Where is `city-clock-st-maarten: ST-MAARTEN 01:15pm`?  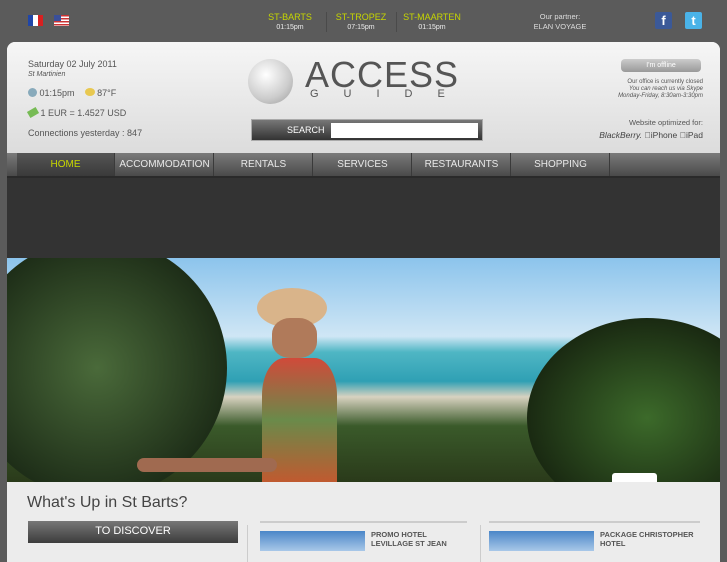
city-clock-st-maarten: ST-MAARTEN 01:15pm is located at coordinates (432, 21).